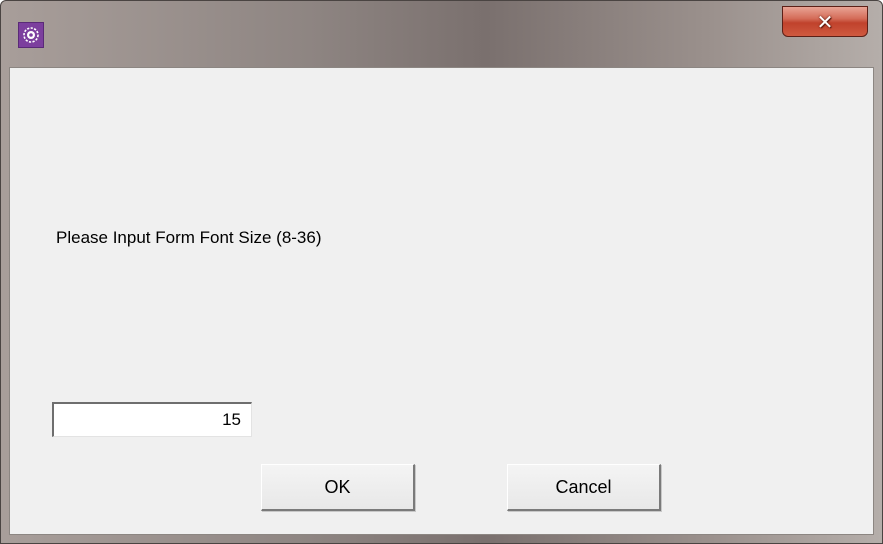 This screenshot has height=544, width=883. Describe the element at coordinates (189, 237) in the screenshot. I see `prompt-label: Please Input Form Font Size (8-36)` at that location.